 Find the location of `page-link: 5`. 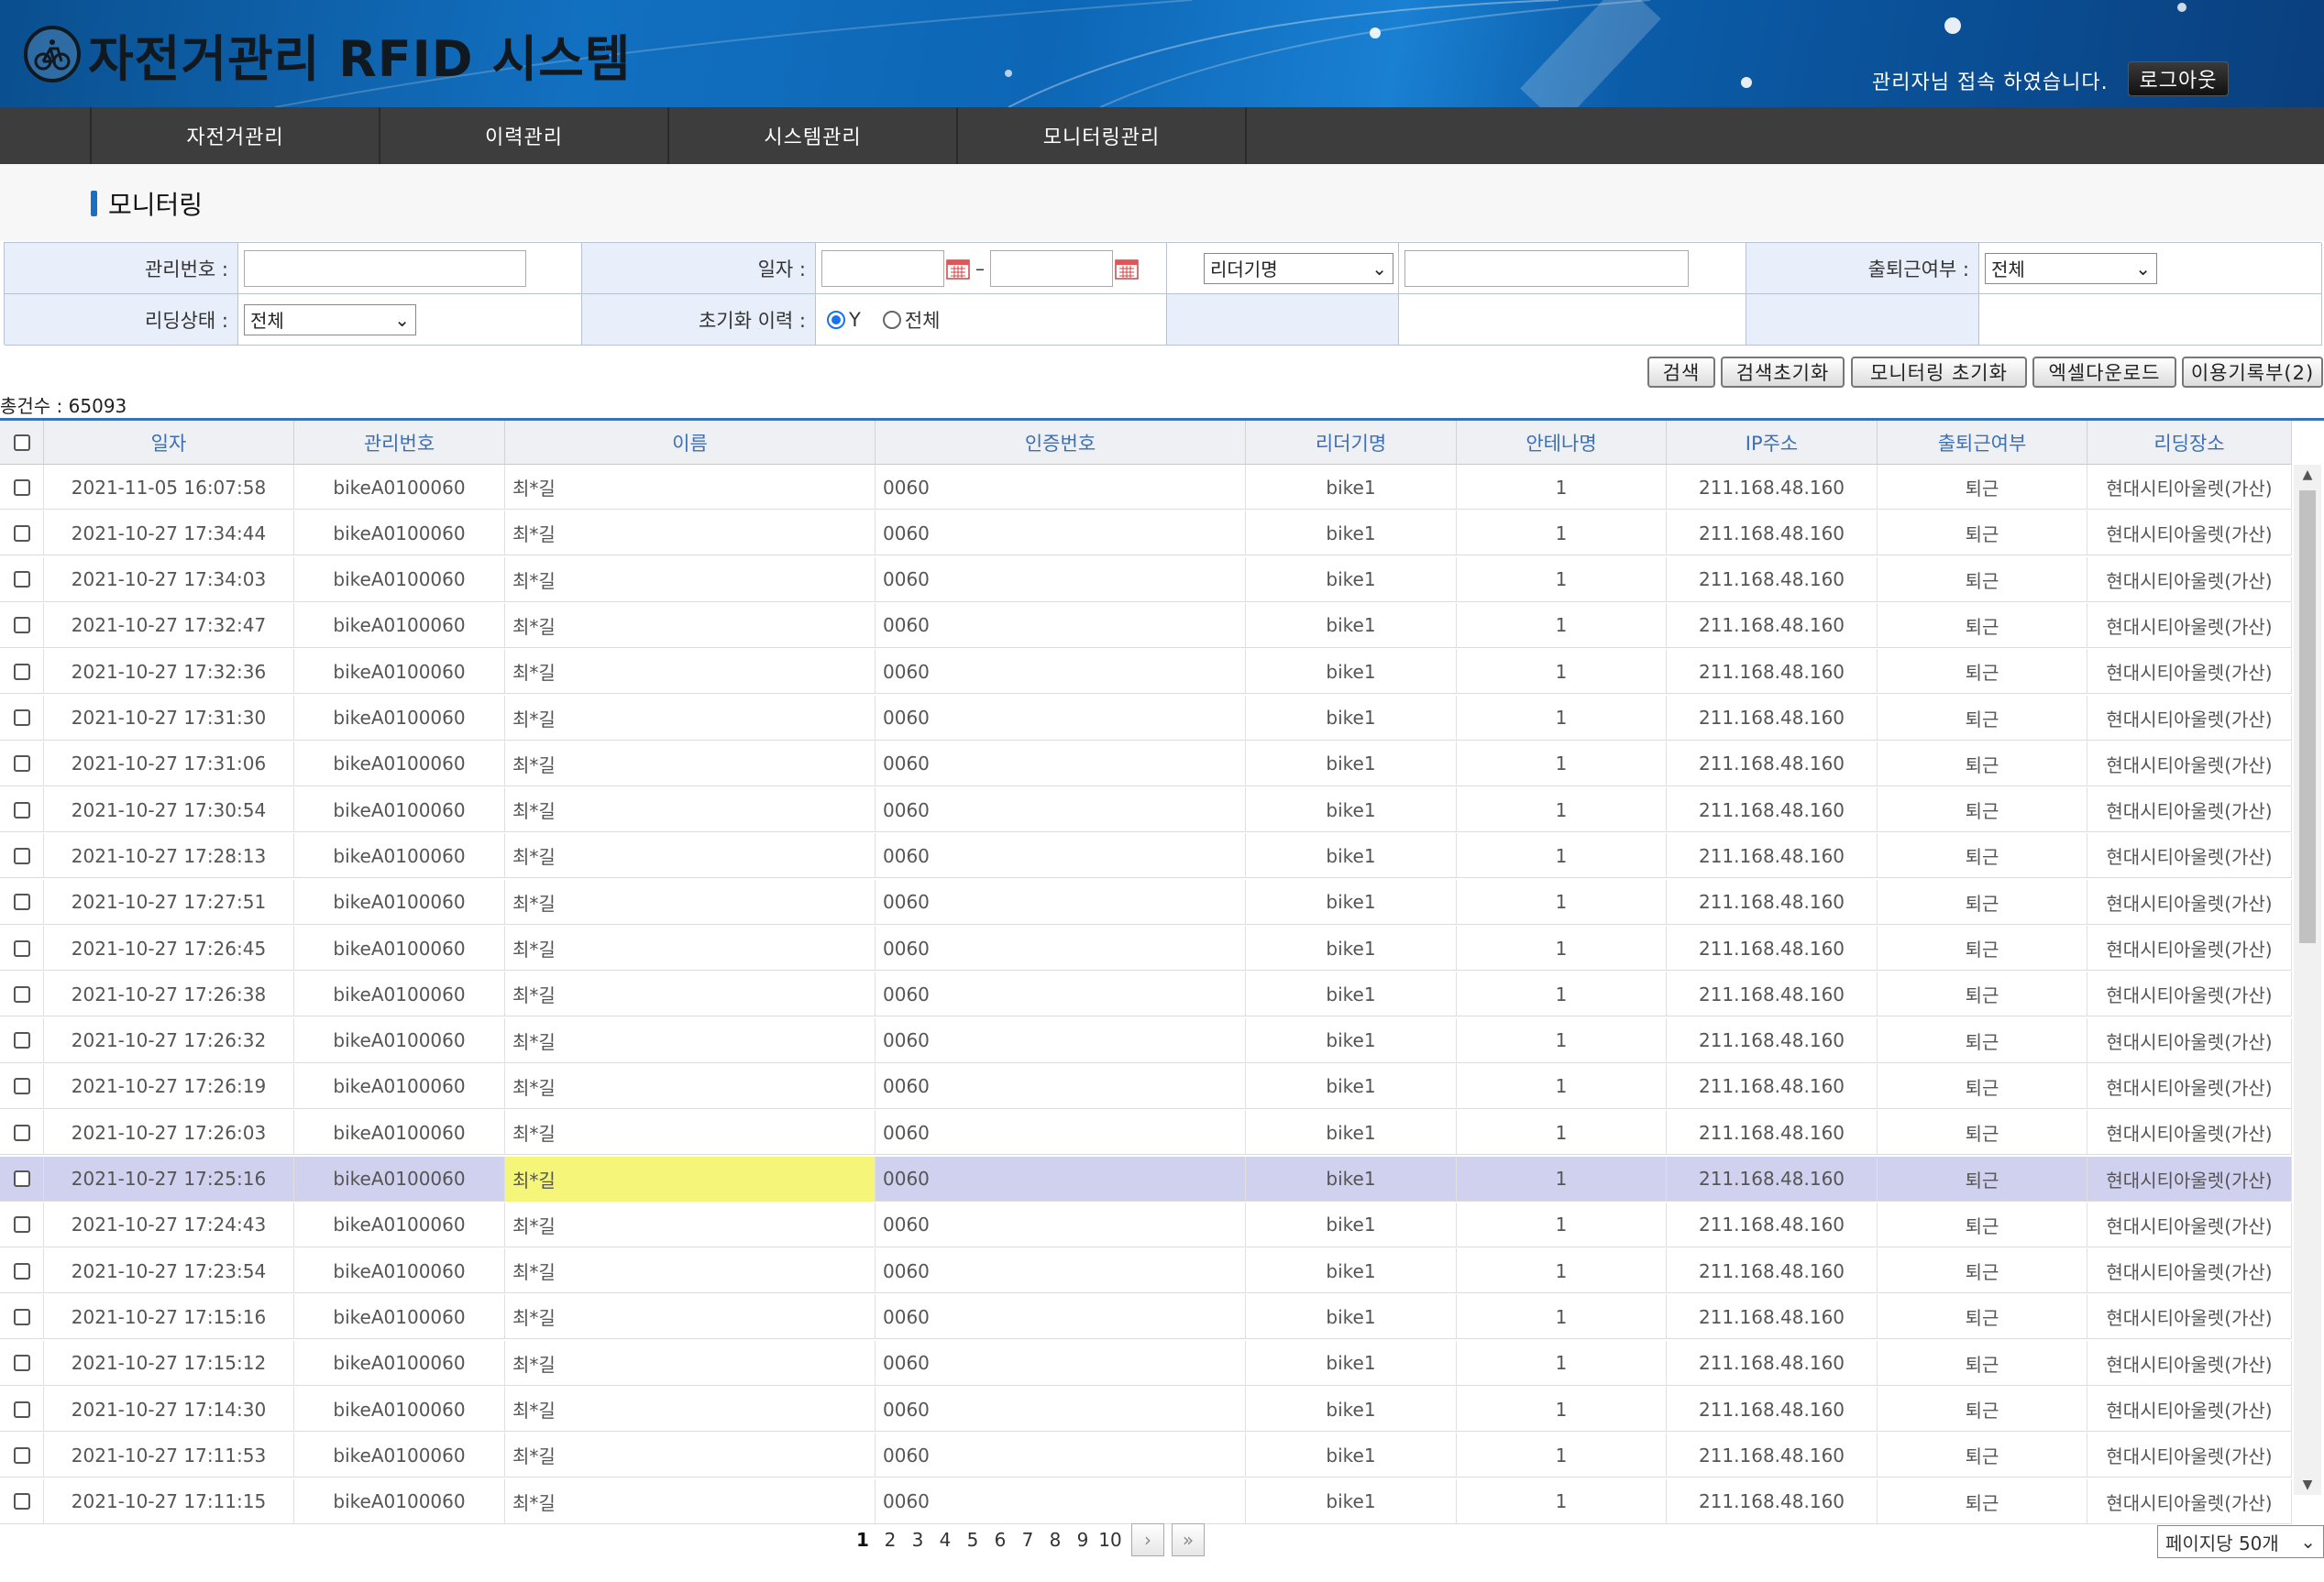

page-link: 5 is located at coordinates (972, 1540).